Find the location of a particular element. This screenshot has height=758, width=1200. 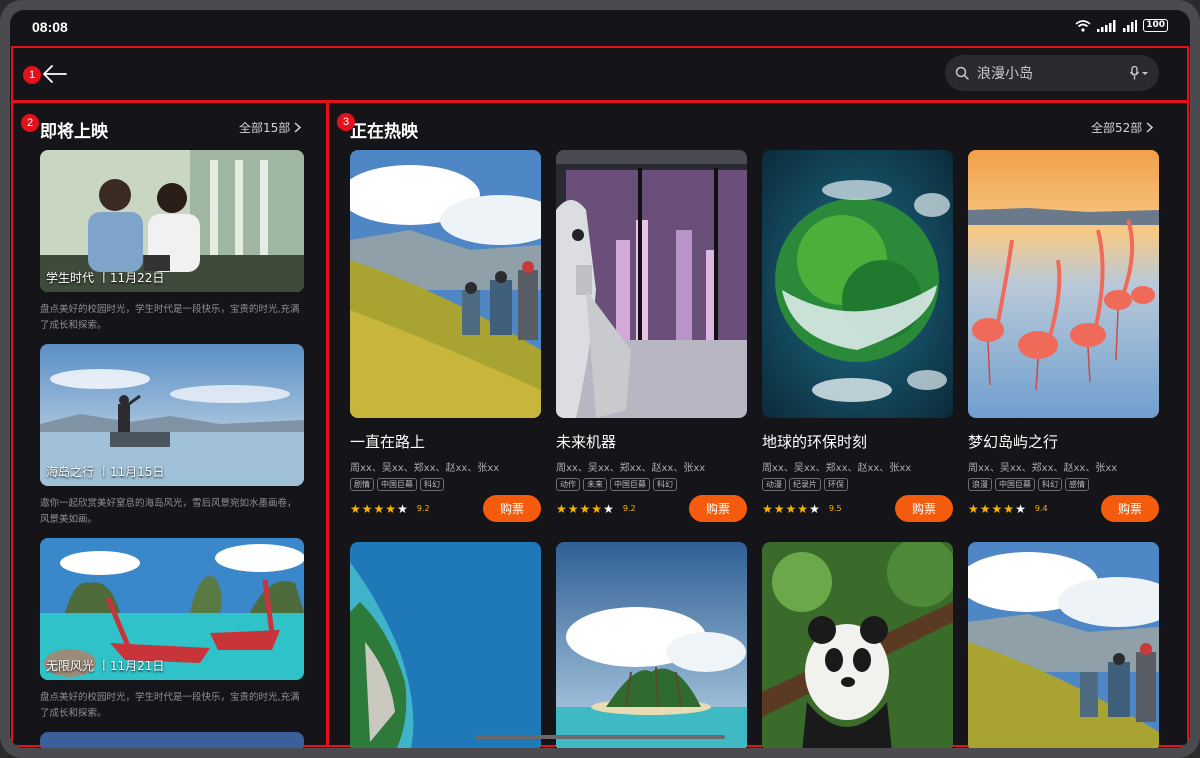

movie-tag: 纪录片 is located at coordinates (805, 484).